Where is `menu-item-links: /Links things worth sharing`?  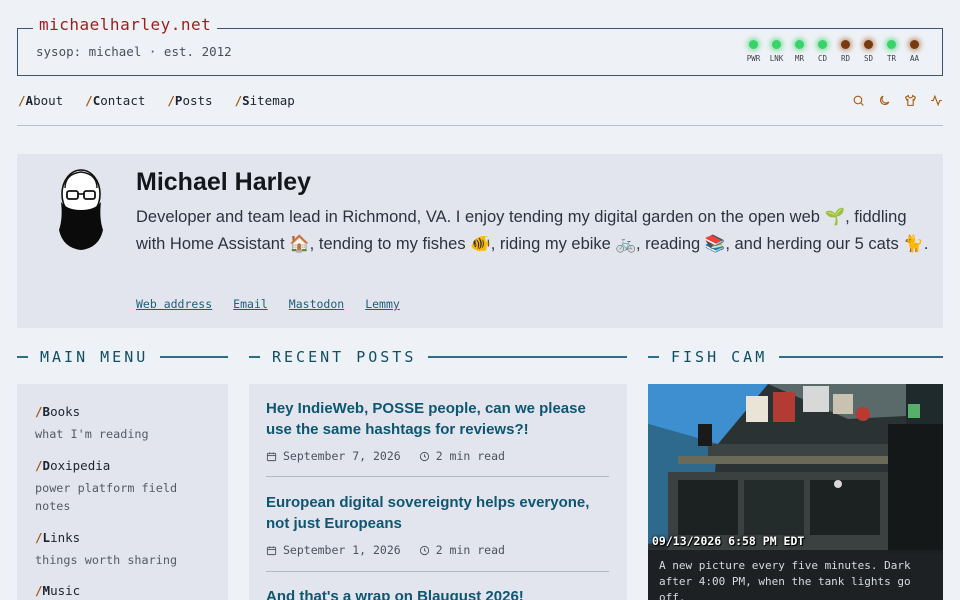 menu-item-links: /Links things worth sharing is located at coordinates (120, 549).